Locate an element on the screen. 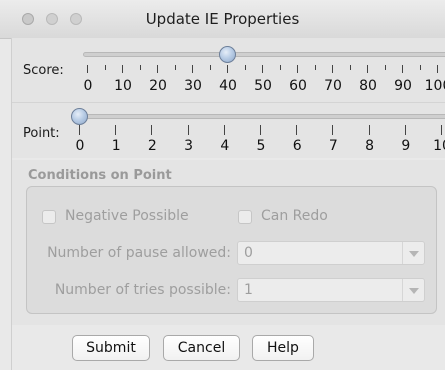  point-tick-label: 3 is located at coordinates (189, 146).